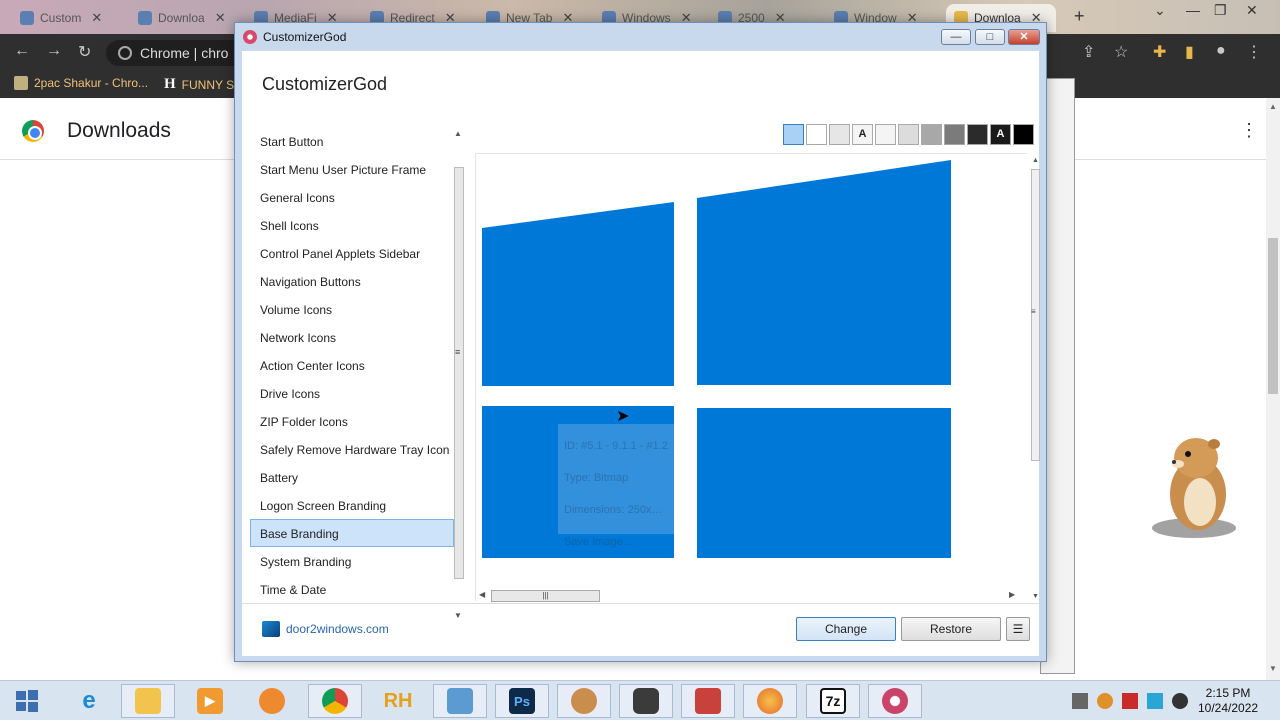 This screenshot has height=720, width=1280. I want to click on change-button: Change, so click(846, 629).